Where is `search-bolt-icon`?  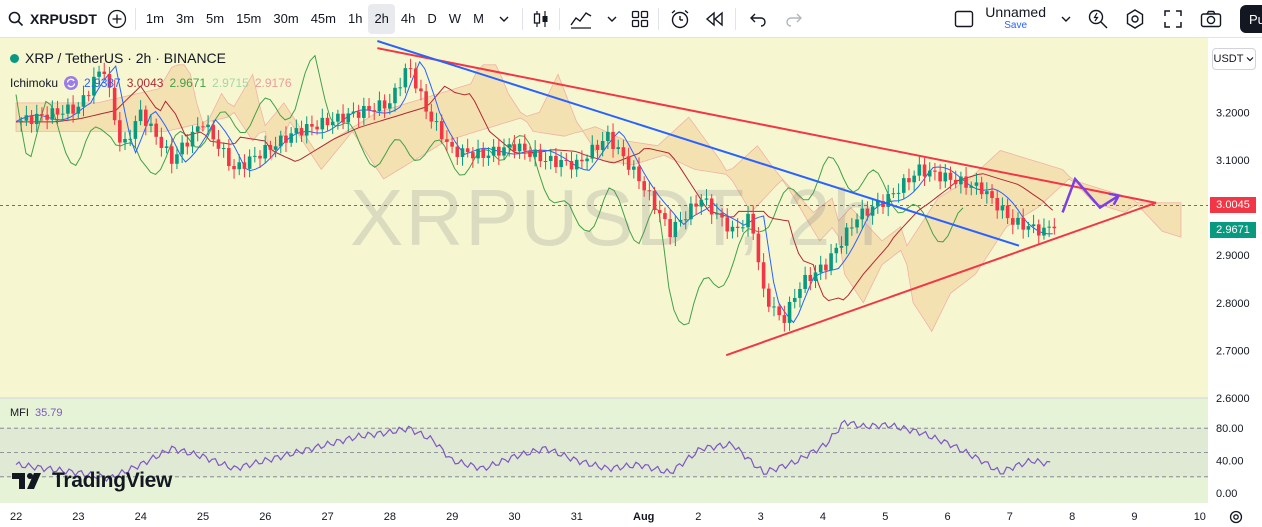 search-bolt-icon is located at coordinates (1098, 18).